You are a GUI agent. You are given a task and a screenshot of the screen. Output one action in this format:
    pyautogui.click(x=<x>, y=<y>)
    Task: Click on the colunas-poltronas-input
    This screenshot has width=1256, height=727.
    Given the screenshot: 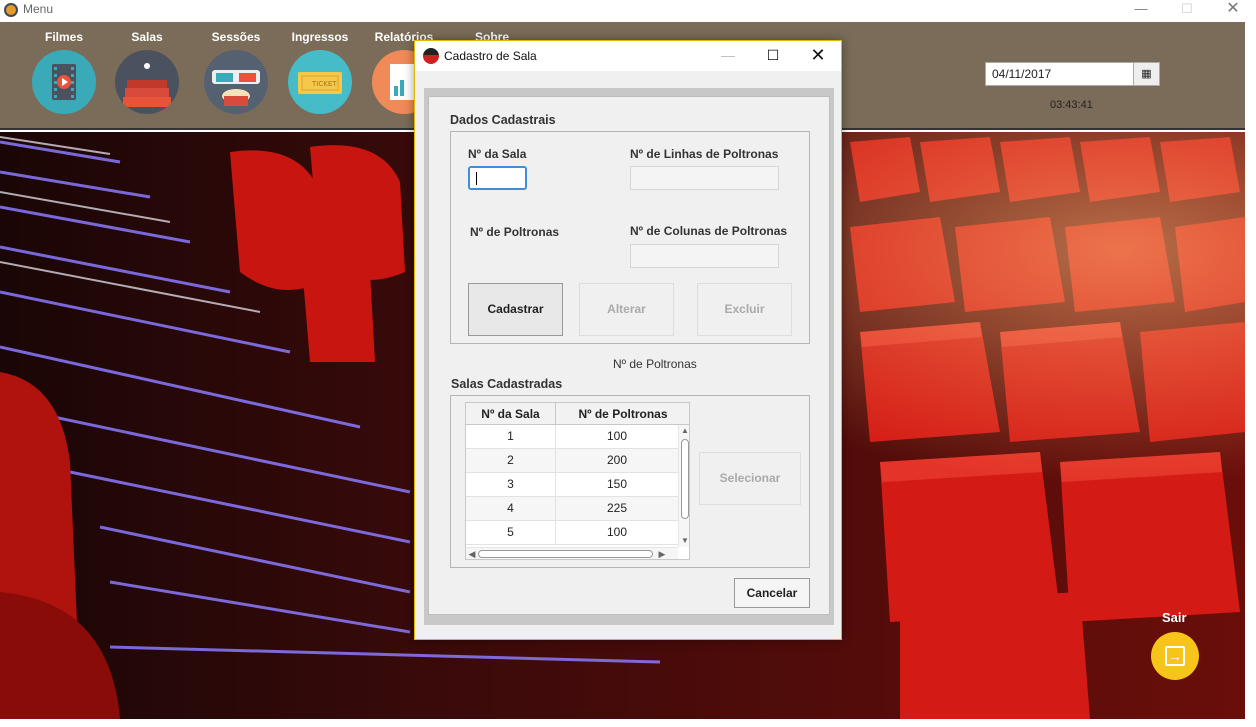 What is the action you would take?
    pyautogui.click(x=704, y=256)
    